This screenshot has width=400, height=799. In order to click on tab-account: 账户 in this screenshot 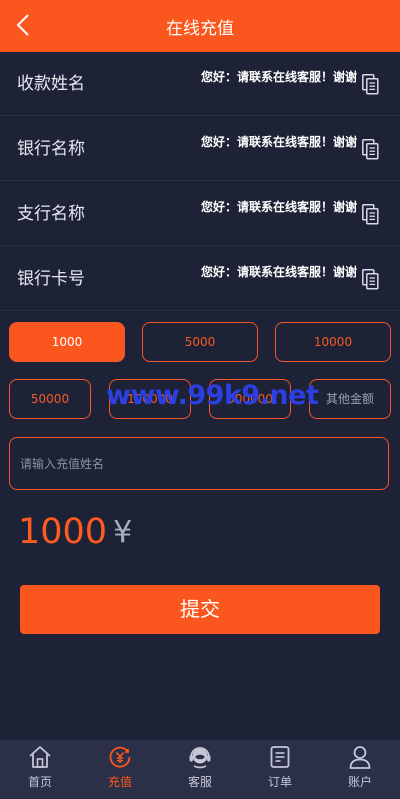, I will do `click(360, 769)`.